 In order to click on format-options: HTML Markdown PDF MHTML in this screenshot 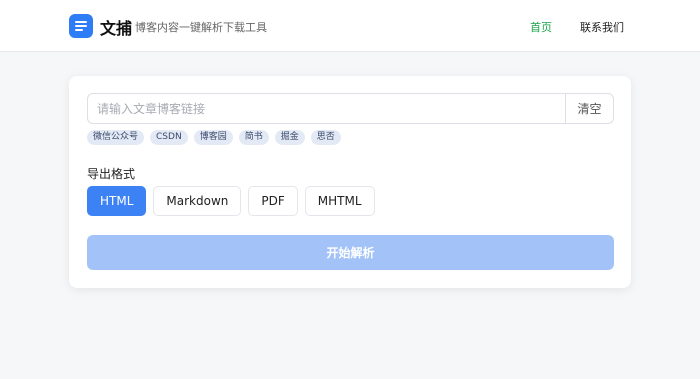, I will do `click(231, 201)`.